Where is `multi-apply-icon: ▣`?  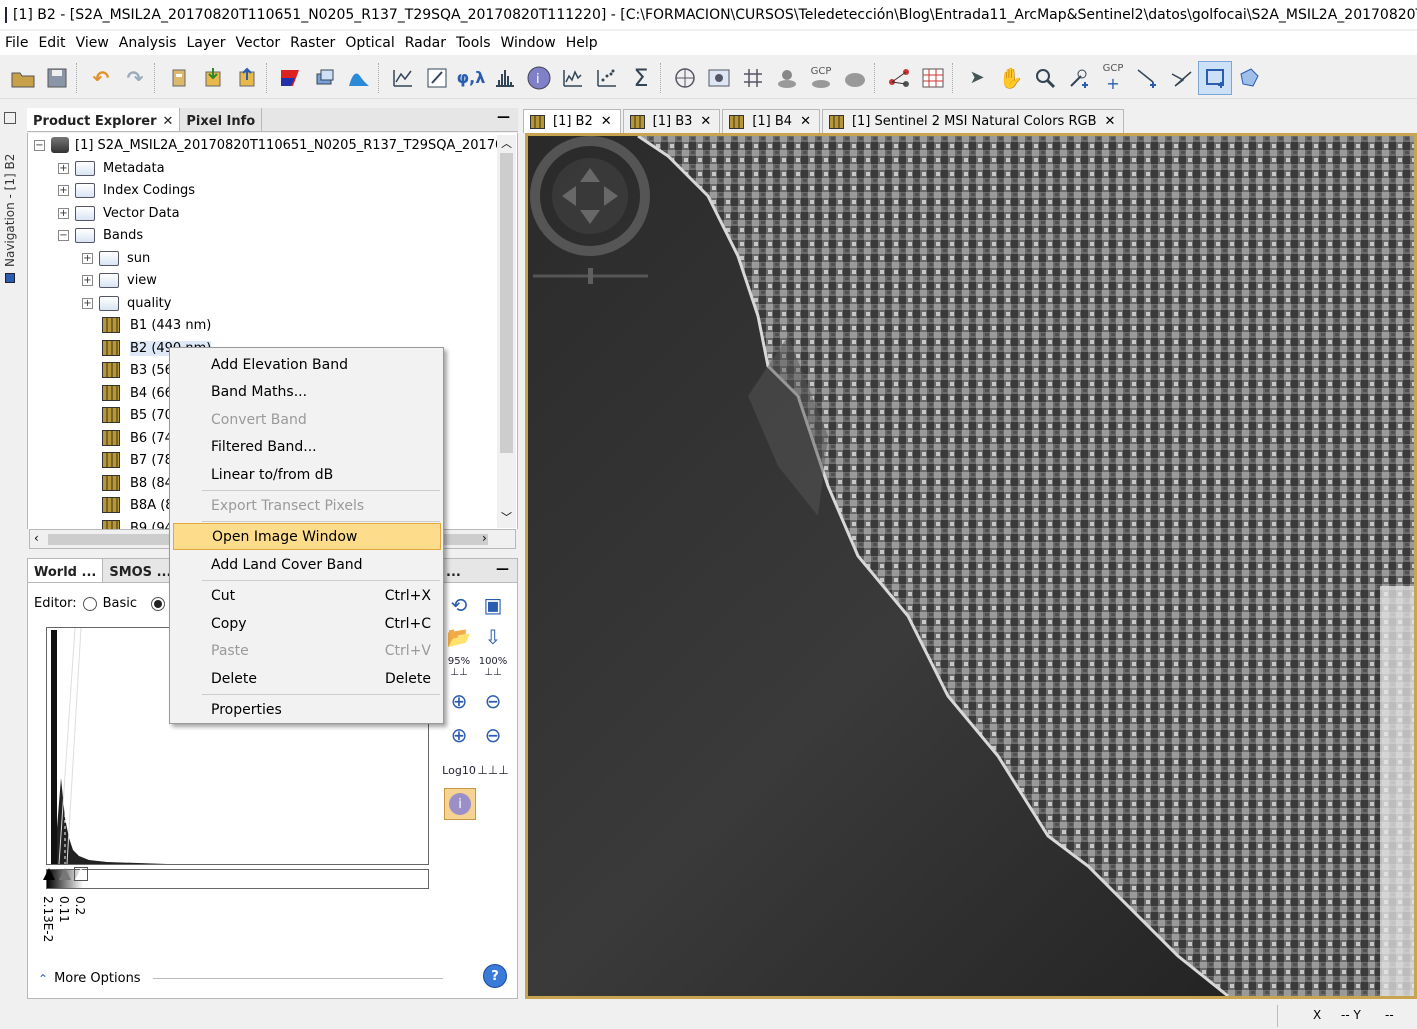 multi-apply-icon: ▣ is located at coordinates (493, 605).